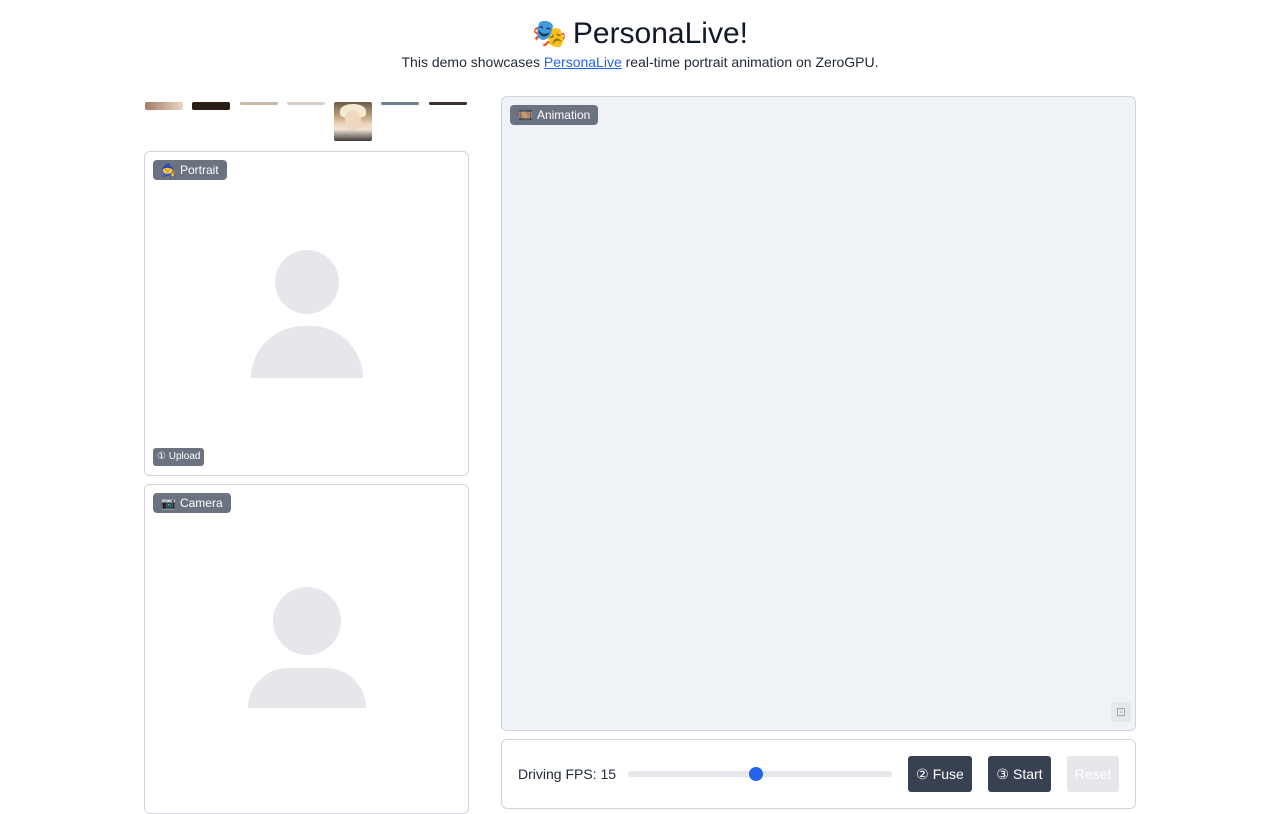 The width and height of the screenshot is (1280, 814). What do you see at coordinates (168, 503) in the screenshot?
I see `camera-icon: 📷` at bounding box center [168, 503].